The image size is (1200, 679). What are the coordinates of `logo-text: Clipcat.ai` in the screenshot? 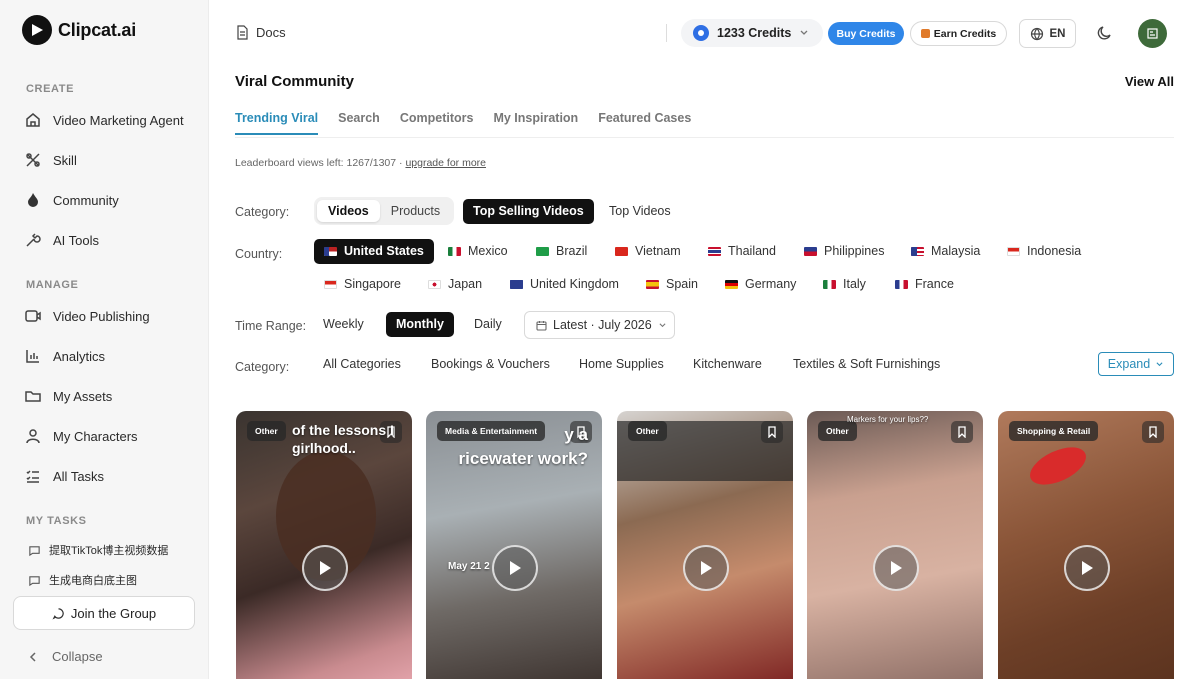 It's located at (97, 29).